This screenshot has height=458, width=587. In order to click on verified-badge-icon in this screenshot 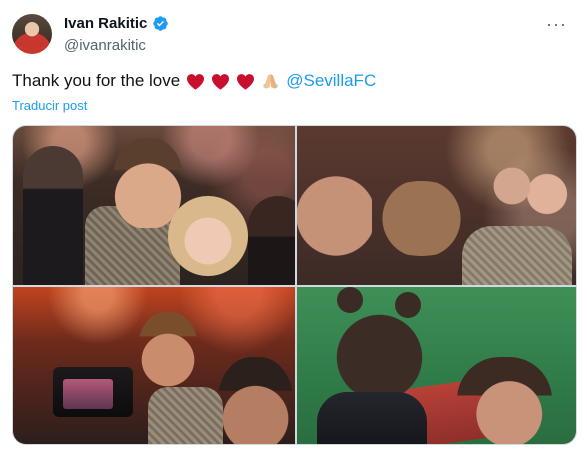, I will do `click(161, 23)`.